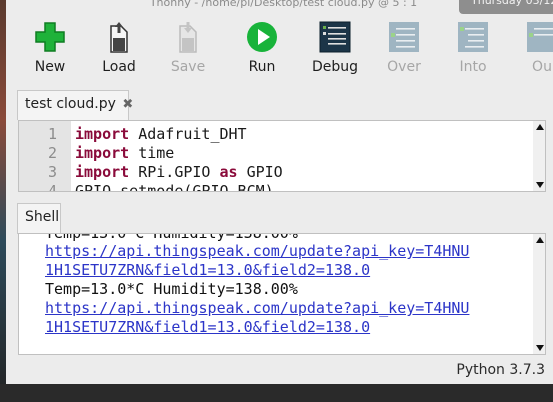  I want to click on debug-icon, so click(335, 37).